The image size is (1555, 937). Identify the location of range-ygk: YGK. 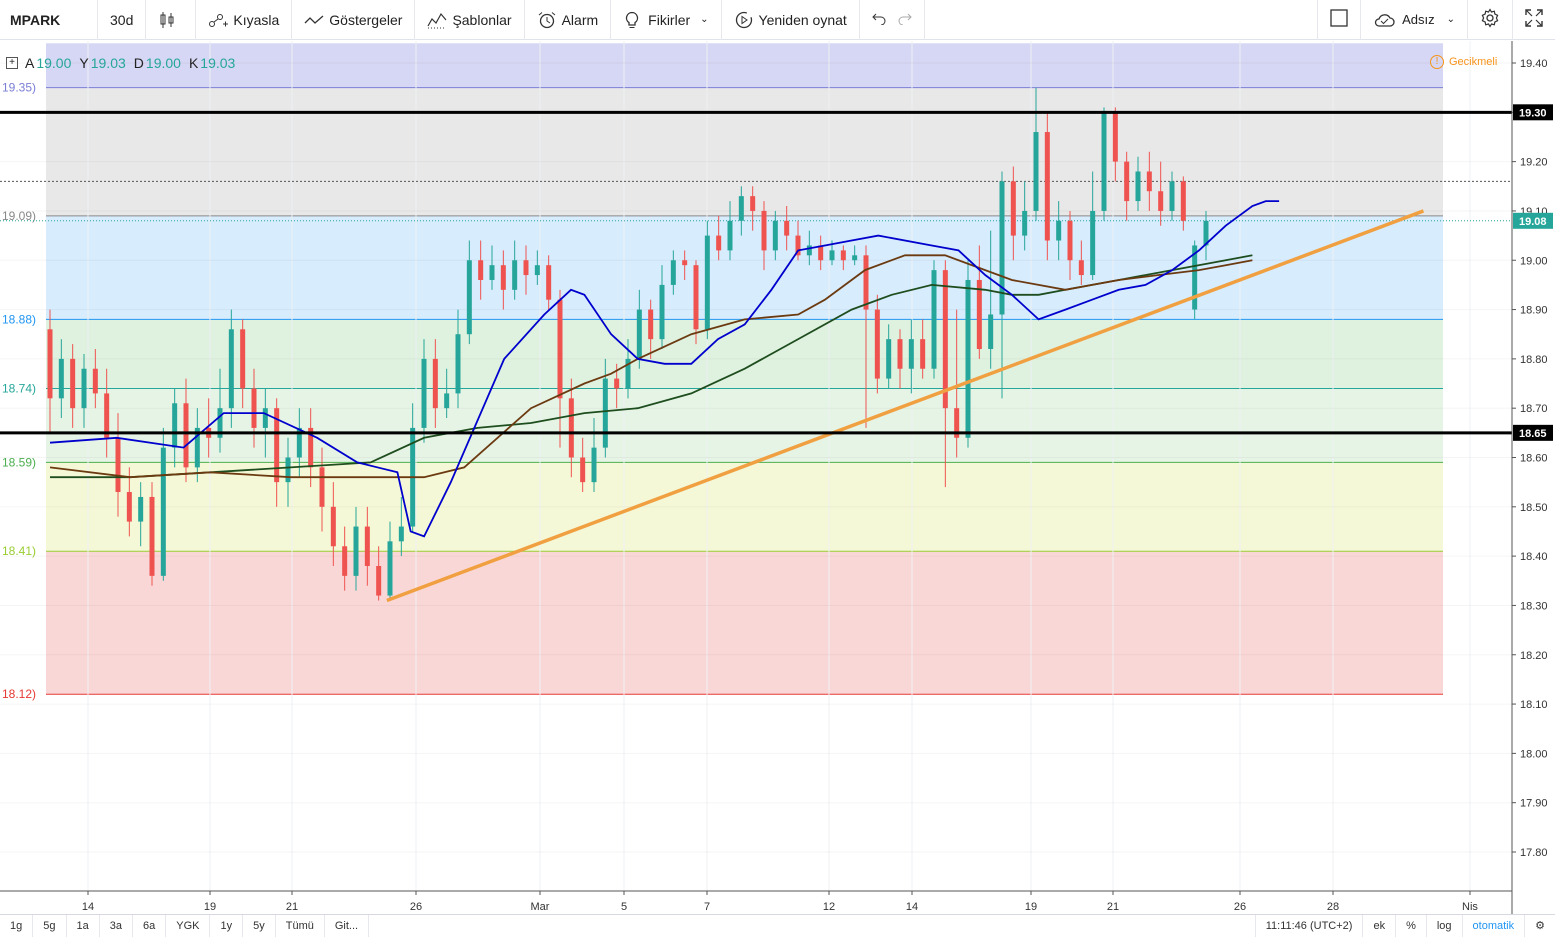
(188, 925).